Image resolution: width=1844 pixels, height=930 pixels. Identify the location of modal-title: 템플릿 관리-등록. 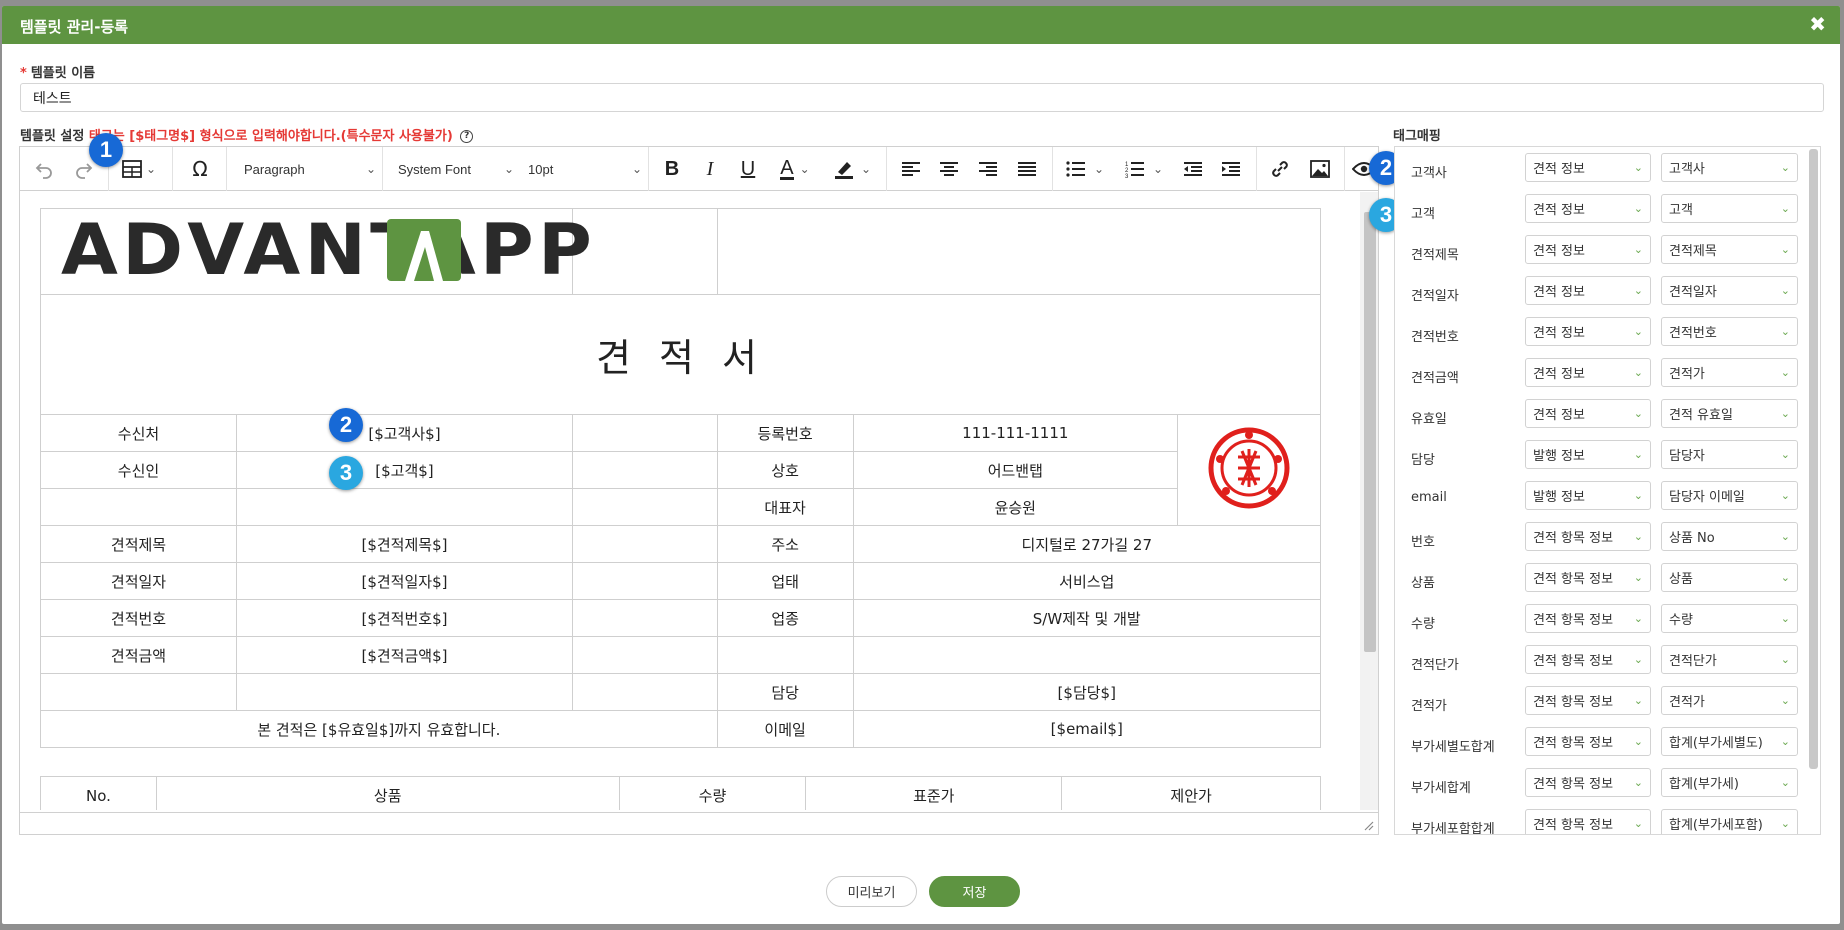
(74, 27).